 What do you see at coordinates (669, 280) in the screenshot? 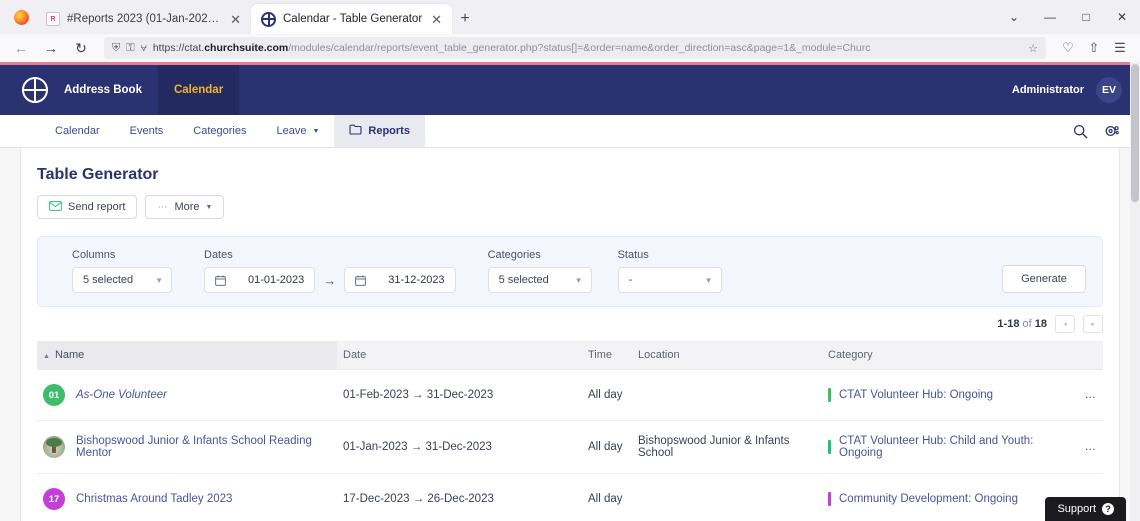
I see `status-select: - ▼` at bounding box center [669, 280].